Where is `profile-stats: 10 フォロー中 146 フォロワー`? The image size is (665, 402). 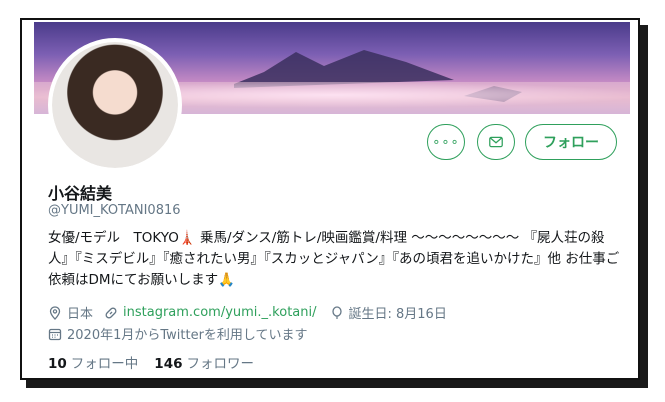
profile-stats: 10 フォロー中 146 フォロワー is located at coordinates (151, 362).